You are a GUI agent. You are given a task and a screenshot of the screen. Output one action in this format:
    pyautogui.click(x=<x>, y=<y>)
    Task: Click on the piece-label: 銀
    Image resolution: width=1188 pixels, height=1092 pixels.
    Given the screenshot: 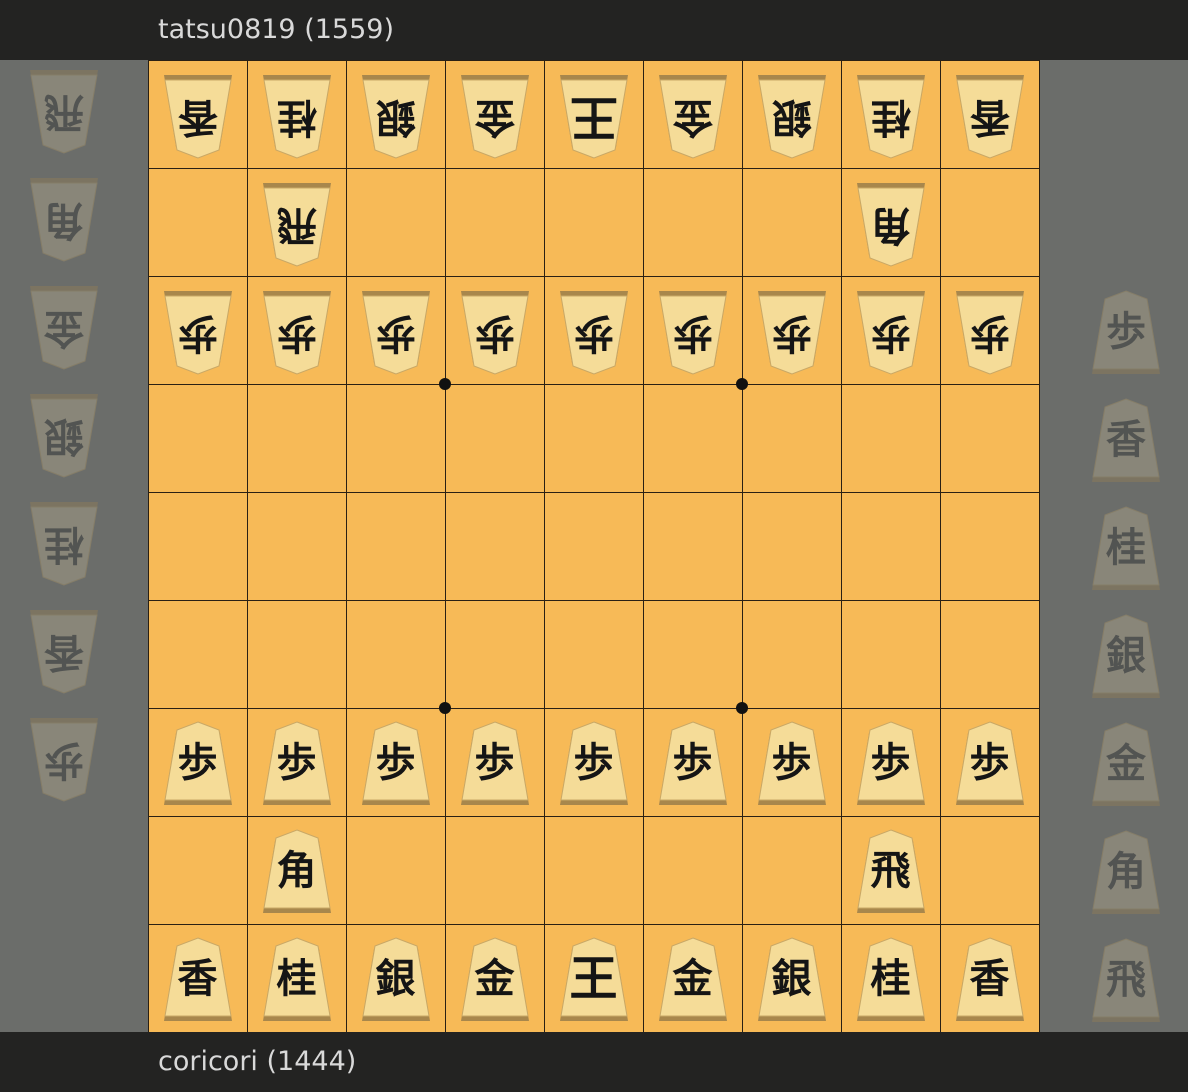 What is the action you would take?
    pyautogui.click(x=791, y=117)
    